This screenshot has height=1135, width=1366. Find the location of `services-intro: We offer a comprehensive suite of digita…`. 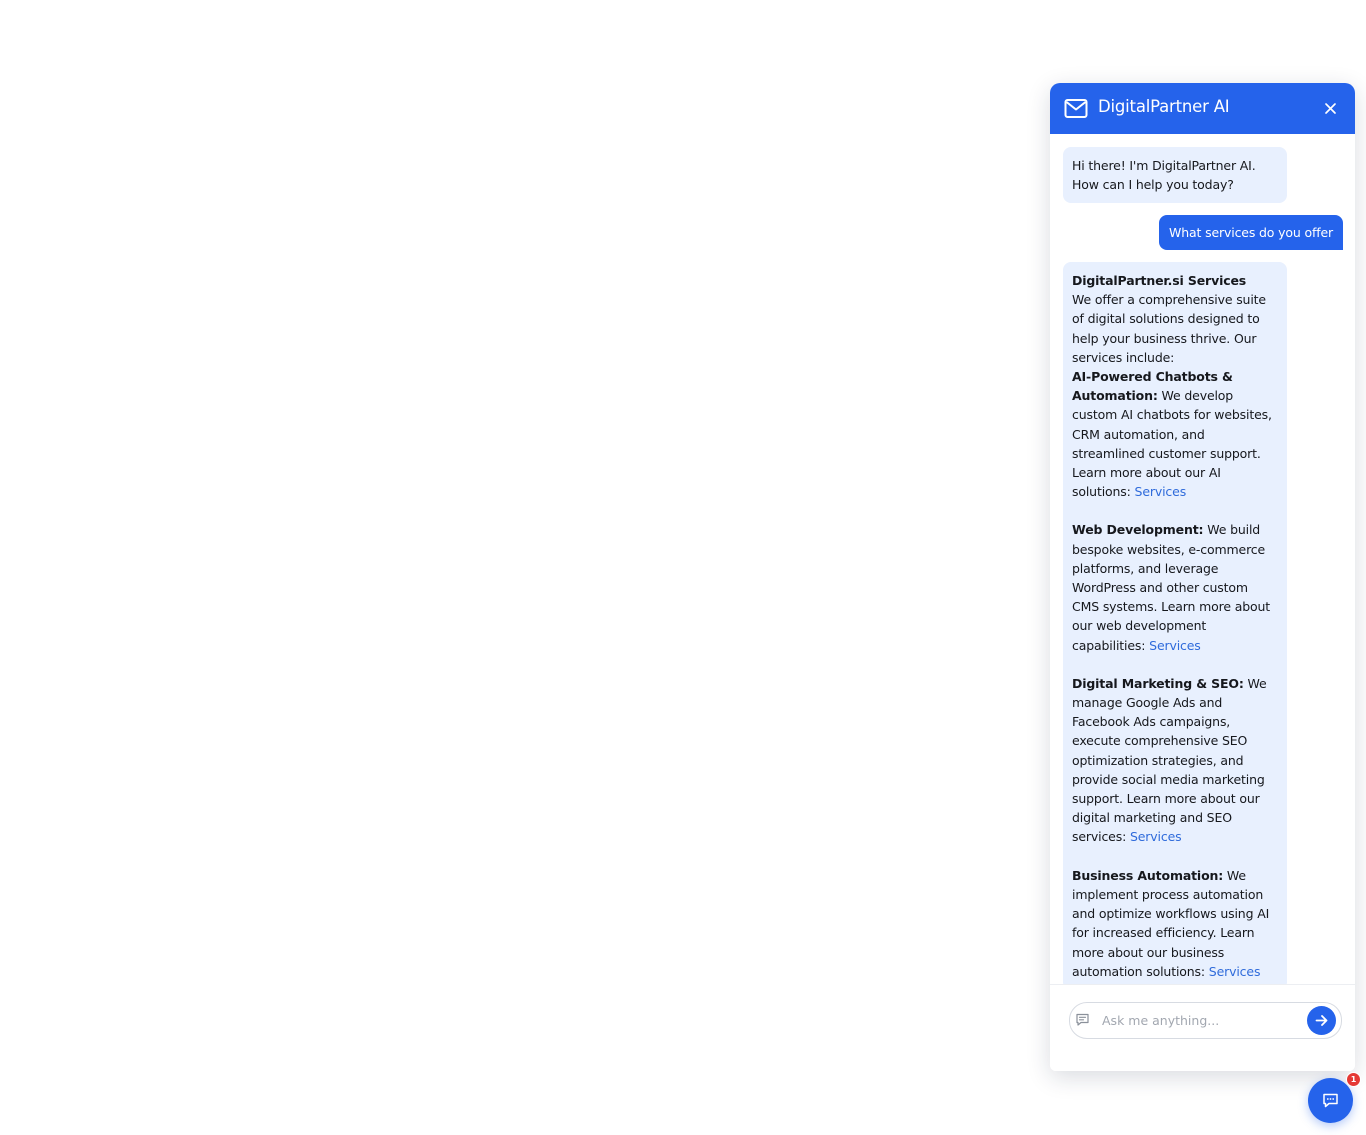

services-intro: We offer a comprehensive suite of digita… is located at coordinates (1169, 328).